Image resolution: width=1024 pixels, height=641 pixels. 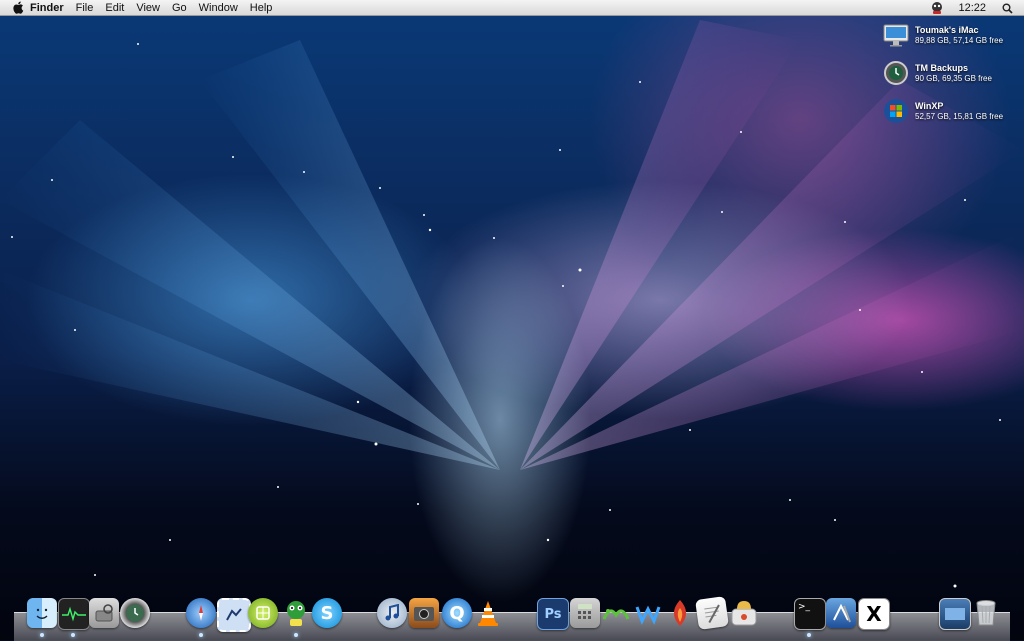 I want to click on xcode-icon, so click(x=841, y=613).